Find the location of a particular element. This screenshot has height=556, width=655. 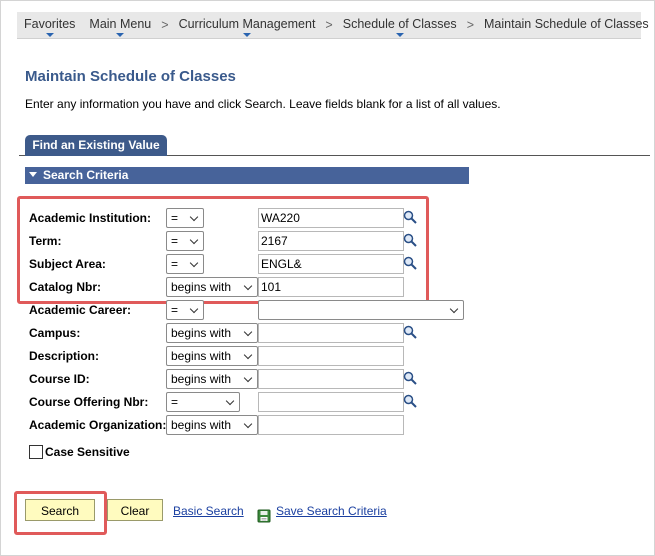

field-label: Catalog Nbr: is located at coordinates (65, 287).